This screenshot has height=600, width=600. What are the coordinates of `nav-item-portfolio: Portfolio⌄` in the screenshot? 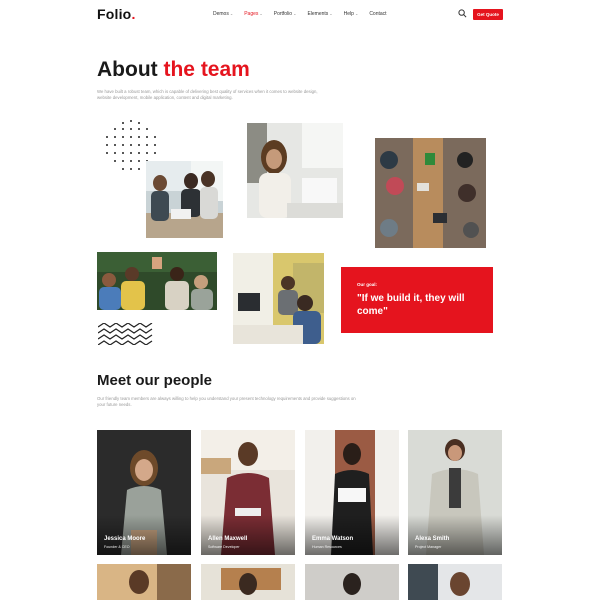 It's located at (285, 14).